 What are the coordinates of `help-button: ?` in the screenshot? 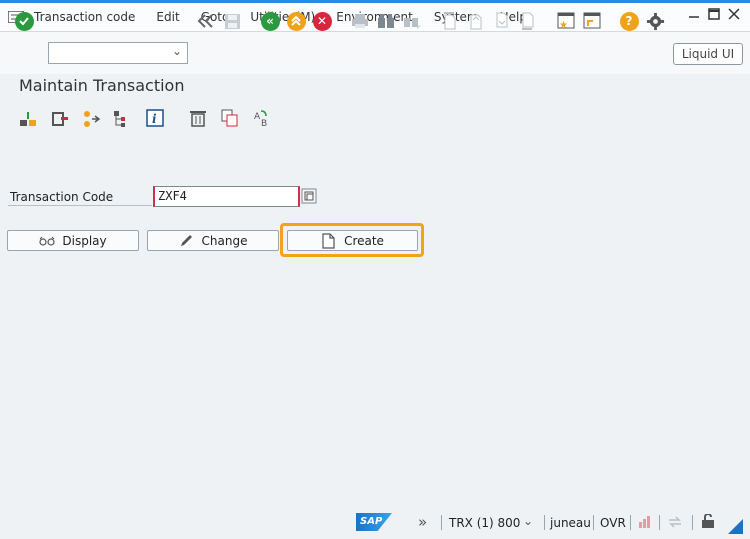 It's located at (629, 21).